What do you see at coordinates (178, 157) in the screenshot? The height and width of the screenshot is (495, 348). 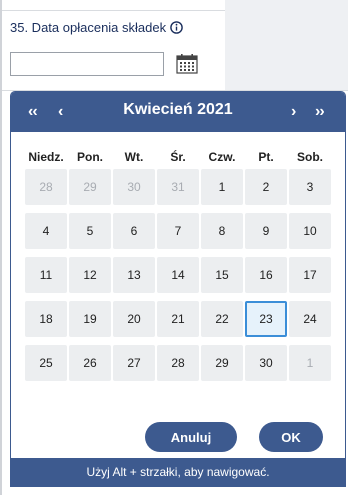 I see `weekday-label: Śr.` at bounding box center [178, 157].